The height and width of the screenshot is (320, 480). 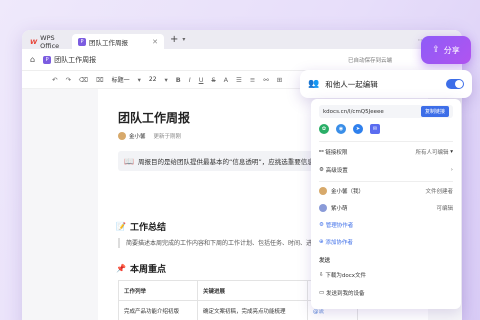 What do you see at coordinates (358, 129) in the screenshot?
I see `dingtalk-icon: ➤` at bounding box center [358, 129].